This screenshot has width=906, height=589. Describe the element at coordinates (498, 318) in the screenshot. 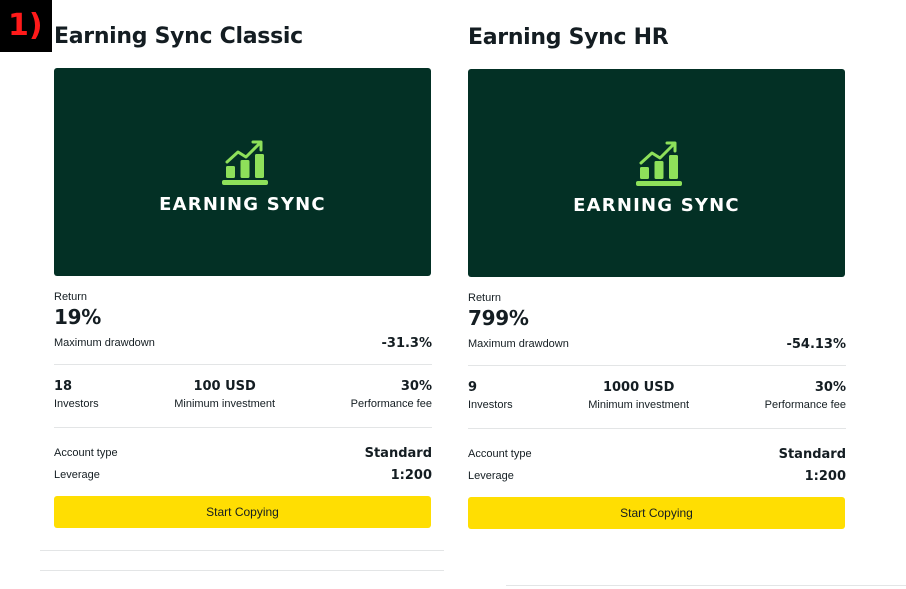

I see `return-value: 799%` at that location.